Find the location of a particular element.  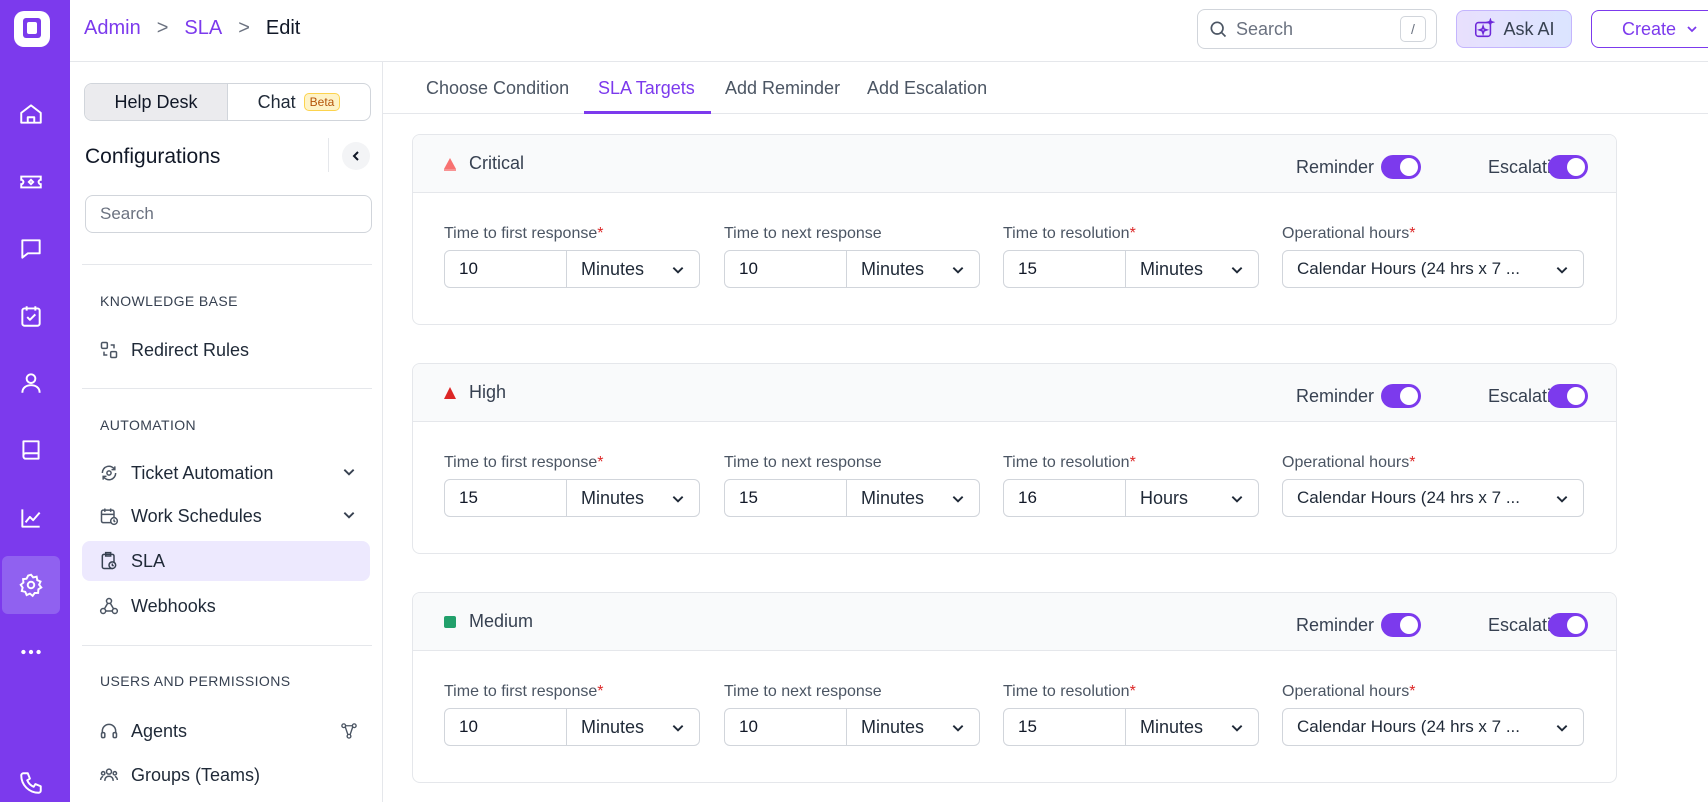

breadcrumb-admin: Admin is located at coordinates (112, 28).